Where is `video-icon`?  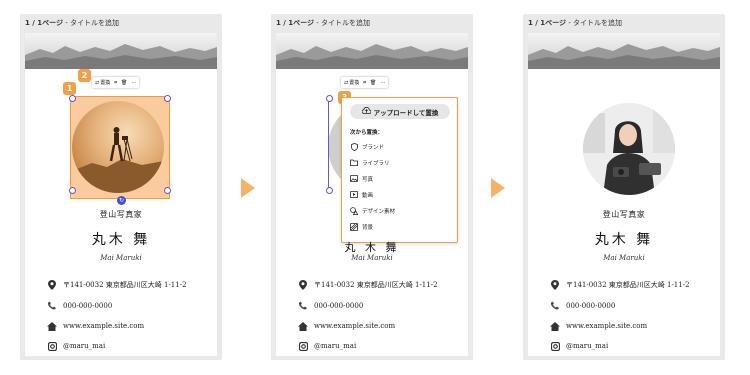 video-icon is located at coordinates (354, 195).